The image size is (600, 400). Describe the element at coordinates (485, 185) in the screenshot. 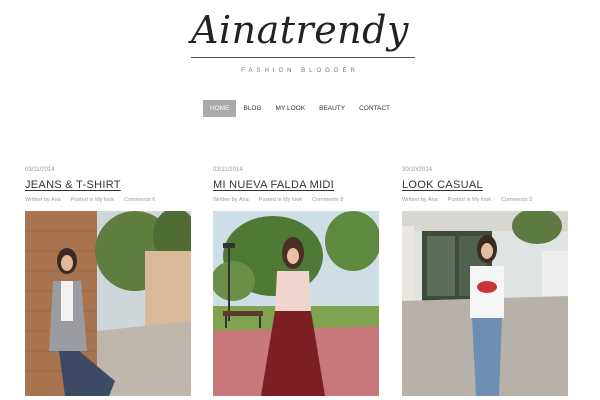

I see `post-title-link: LOOK CASUAL` at that location.